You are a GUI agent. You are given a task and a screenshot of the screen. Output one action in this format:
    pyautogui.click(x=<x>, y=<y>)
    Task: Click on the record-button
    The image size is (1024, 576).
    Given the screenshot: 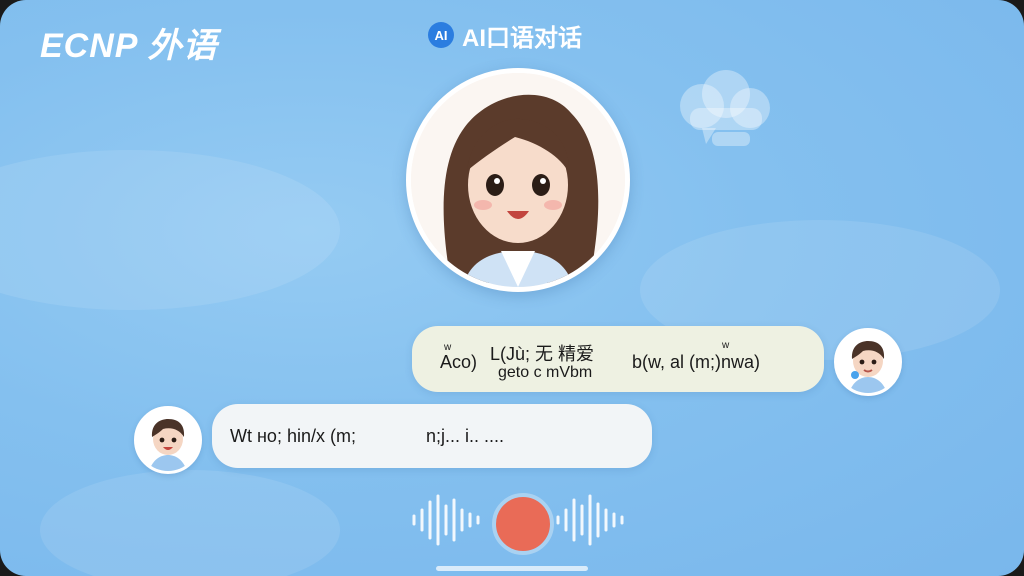 What is the action you would take?
    pyautogui.click(x=523, y=524)
    